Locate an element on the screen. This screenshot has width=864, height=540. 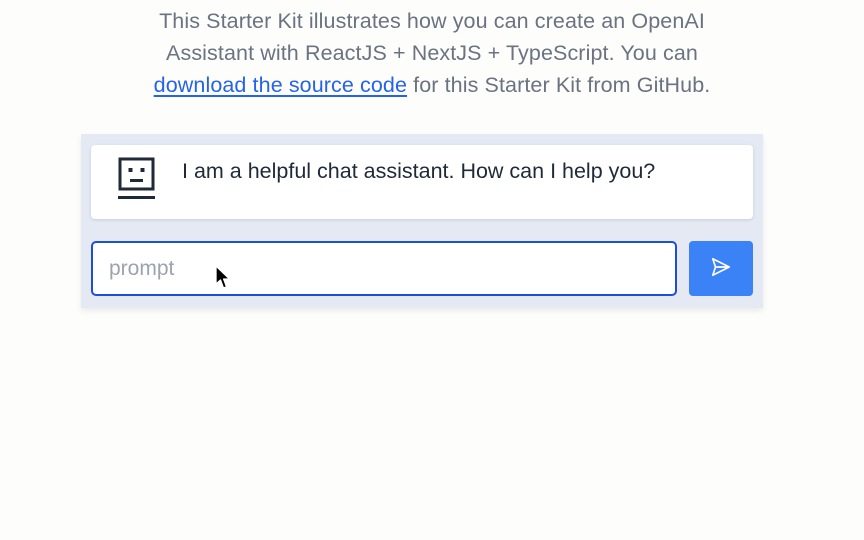
robot-face-icon is located at coordinates (137, 180).